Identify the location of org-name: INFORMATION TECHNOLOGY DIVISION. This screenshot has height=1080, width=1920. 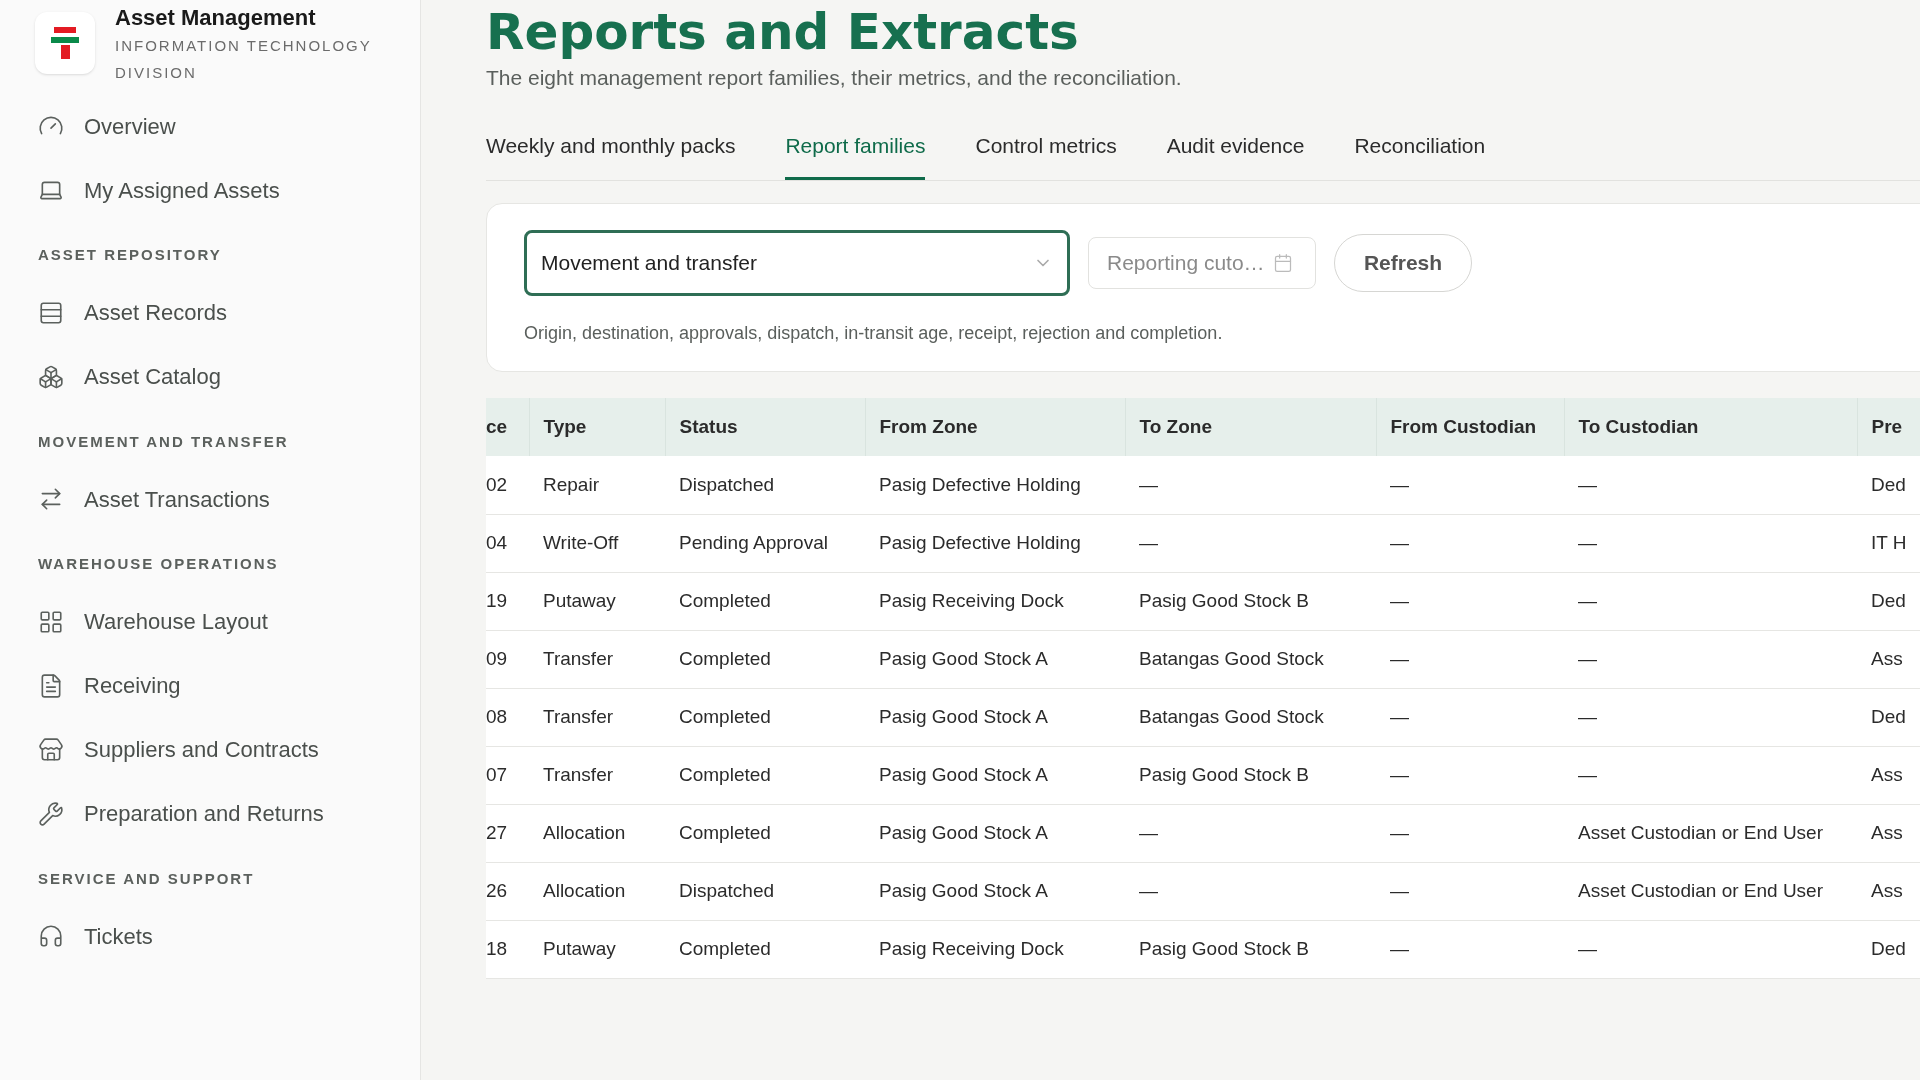
(244, 59).